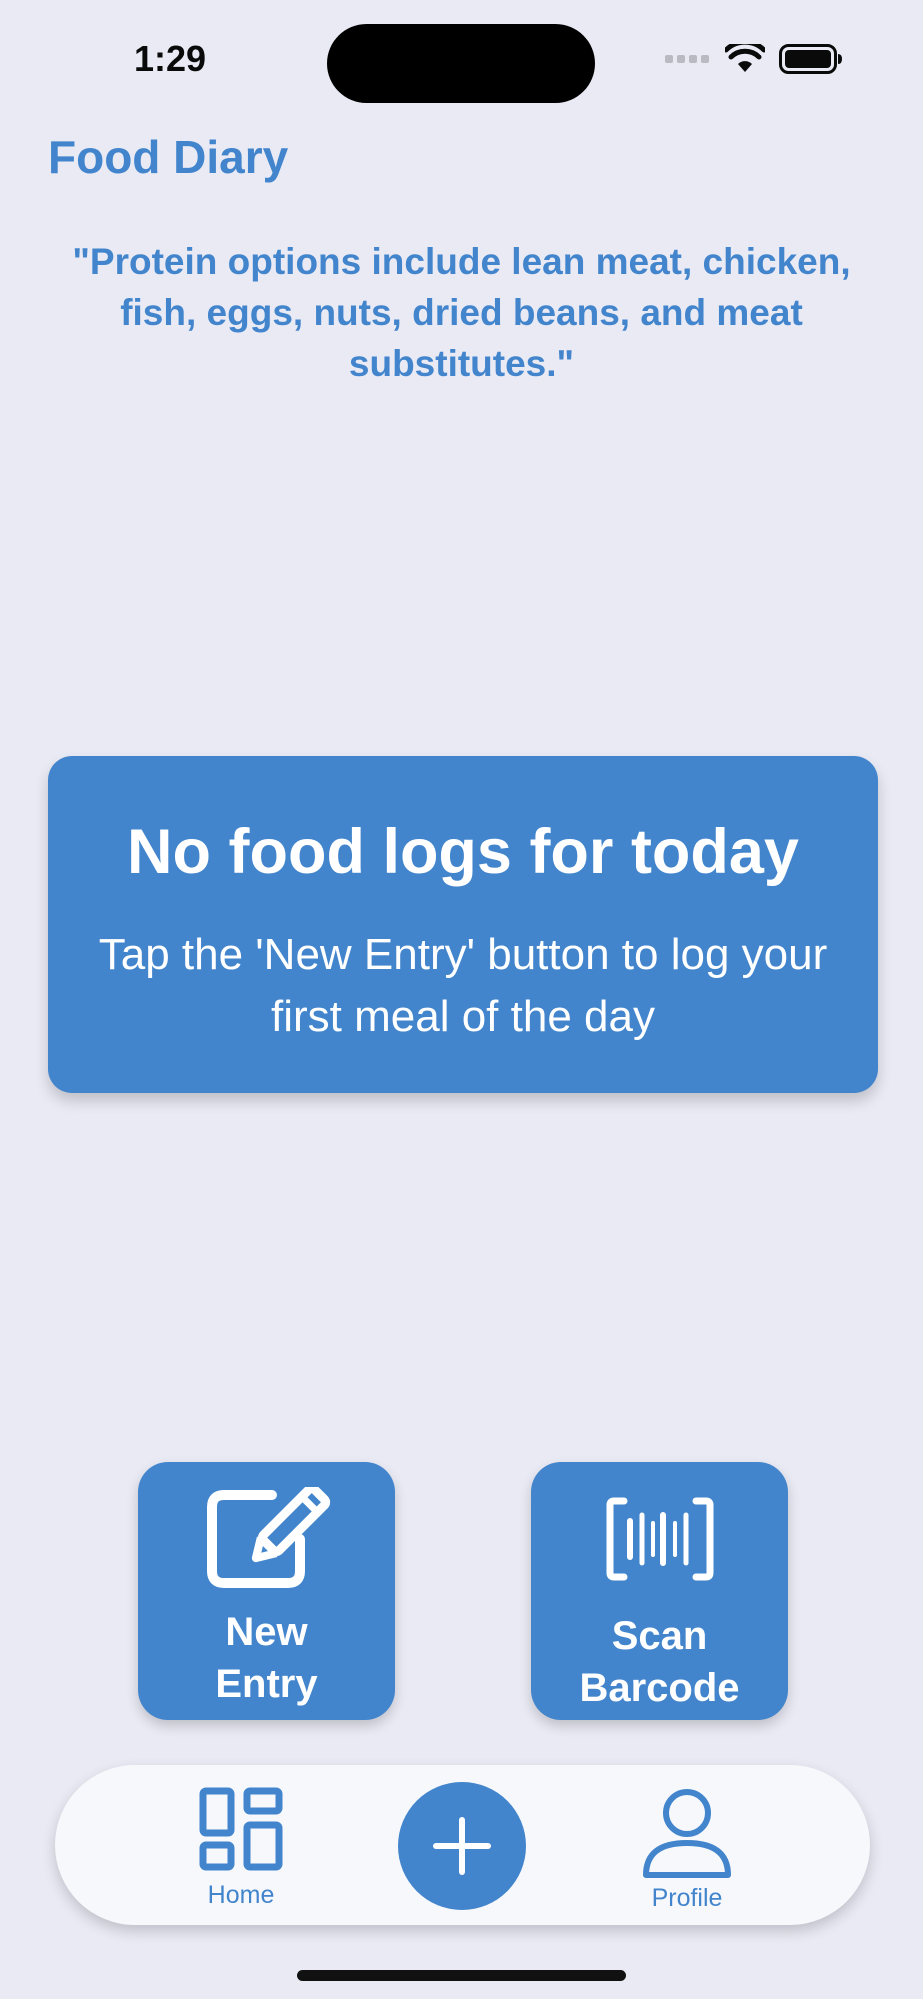  I want to click on plus-icon, so click(462, 1846).